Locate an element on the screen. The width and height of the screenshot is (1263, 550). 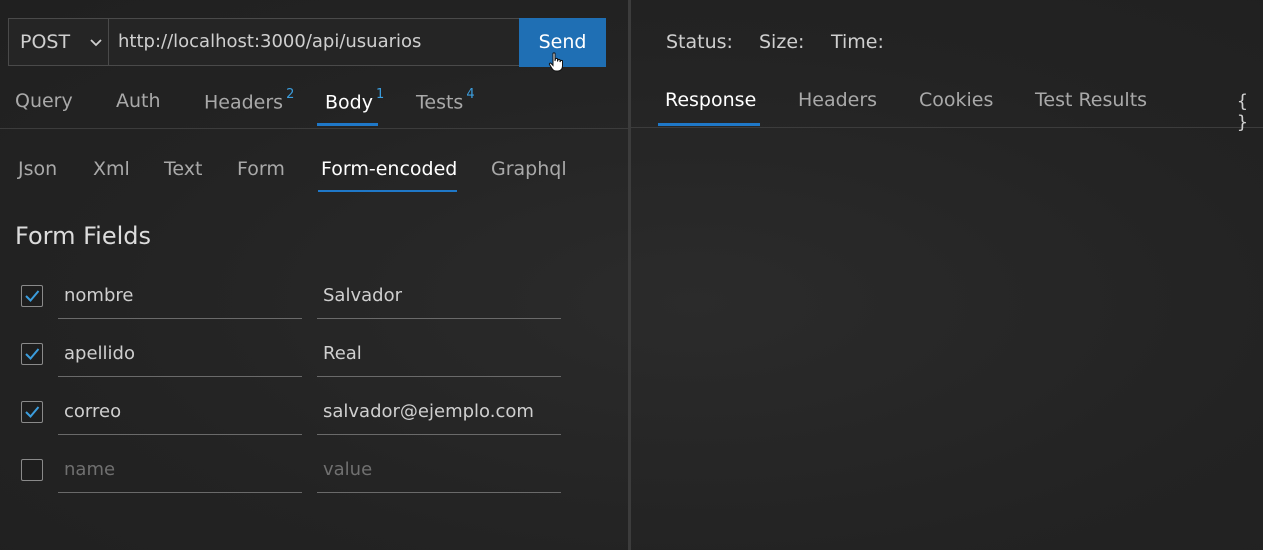
body-count-badge: 1 is located at coordinates (380, 94).